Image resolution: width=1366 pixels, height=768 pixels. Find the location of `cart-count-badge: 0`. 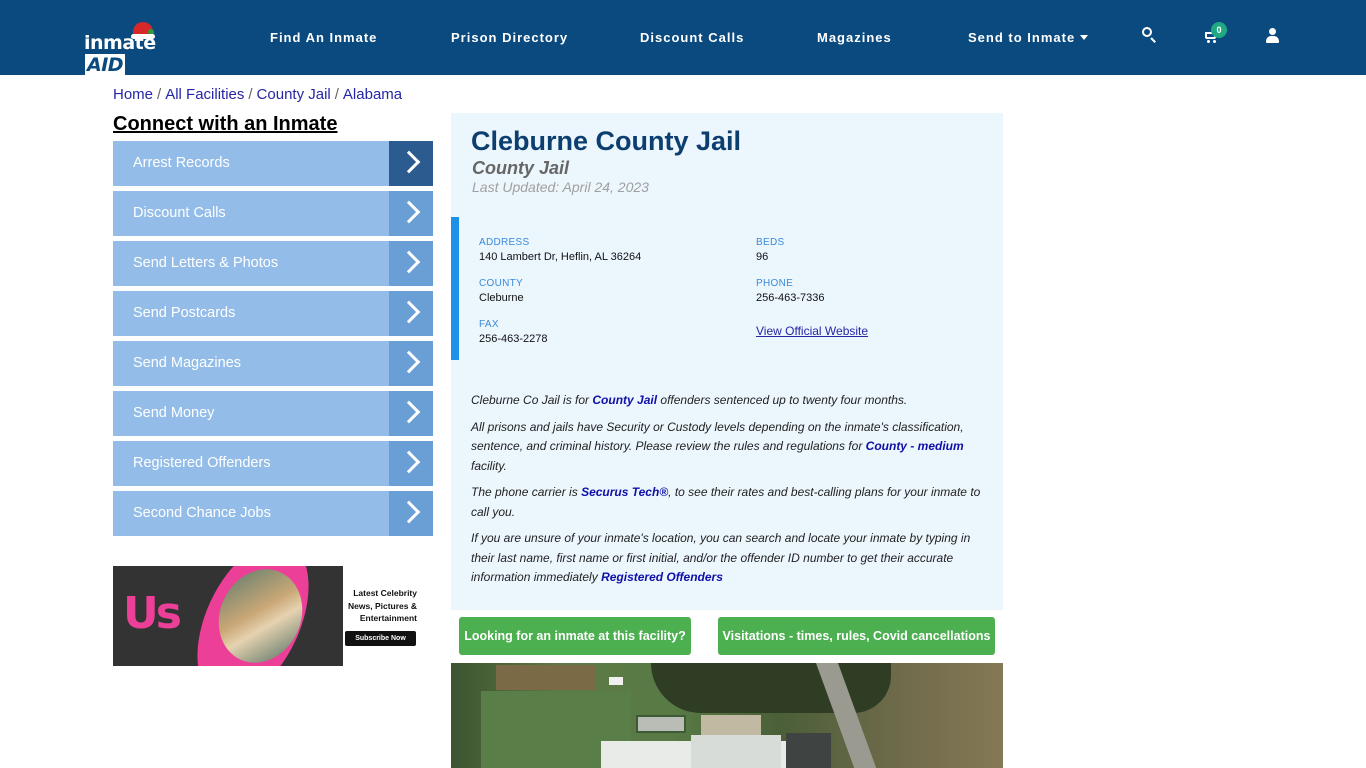

cart-count-badge: 0 is located at coordinates (1219, 30).